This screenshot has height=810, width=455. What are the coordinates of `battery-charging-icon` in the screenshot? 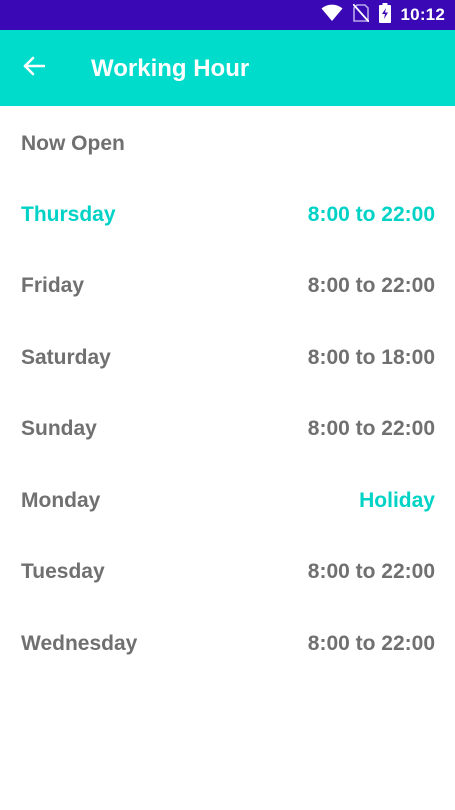 It's located at (384, 15).